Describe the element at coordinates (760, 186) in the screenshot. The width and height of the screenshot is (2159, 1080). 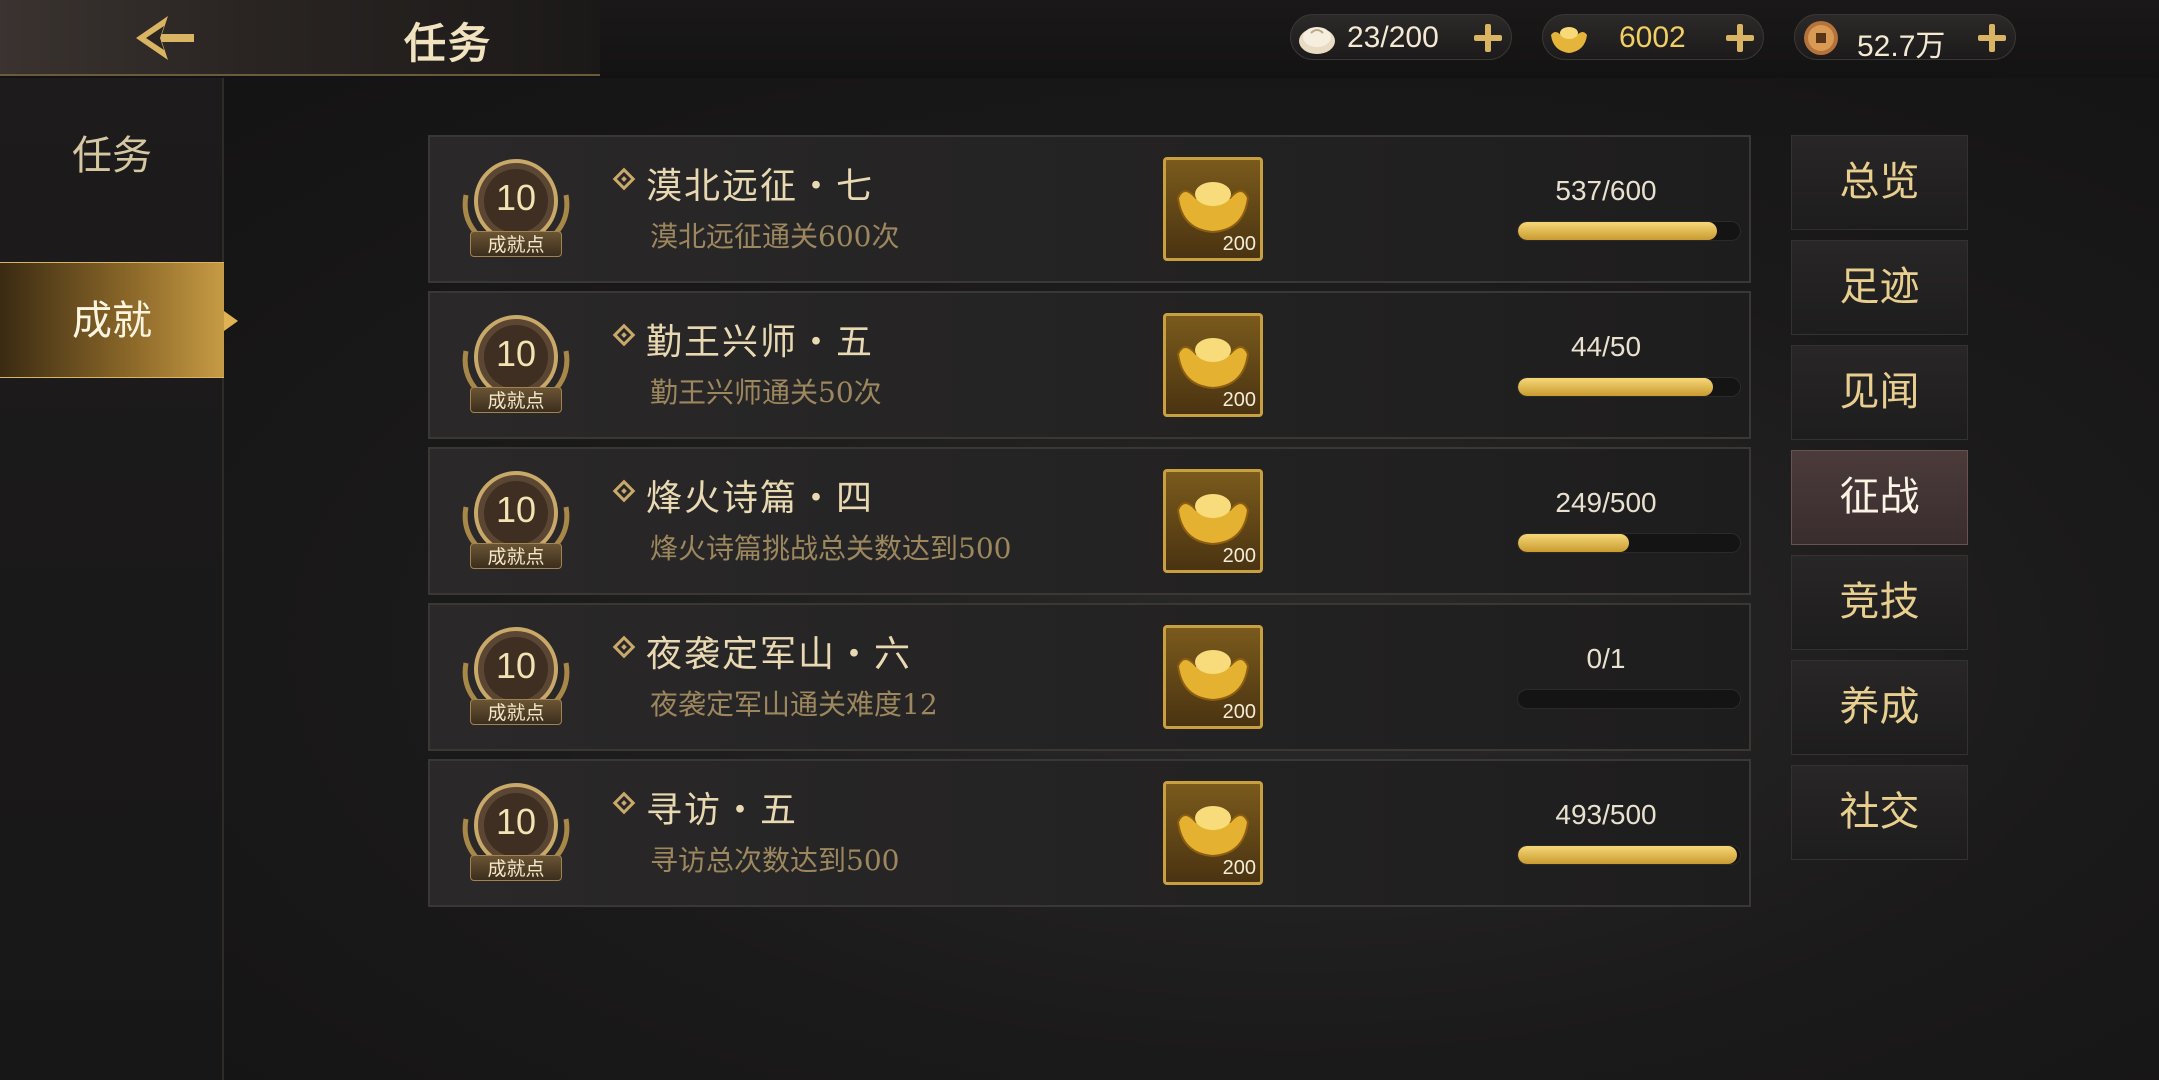
I see `achievement-title: 漠北远征・七` at that location.